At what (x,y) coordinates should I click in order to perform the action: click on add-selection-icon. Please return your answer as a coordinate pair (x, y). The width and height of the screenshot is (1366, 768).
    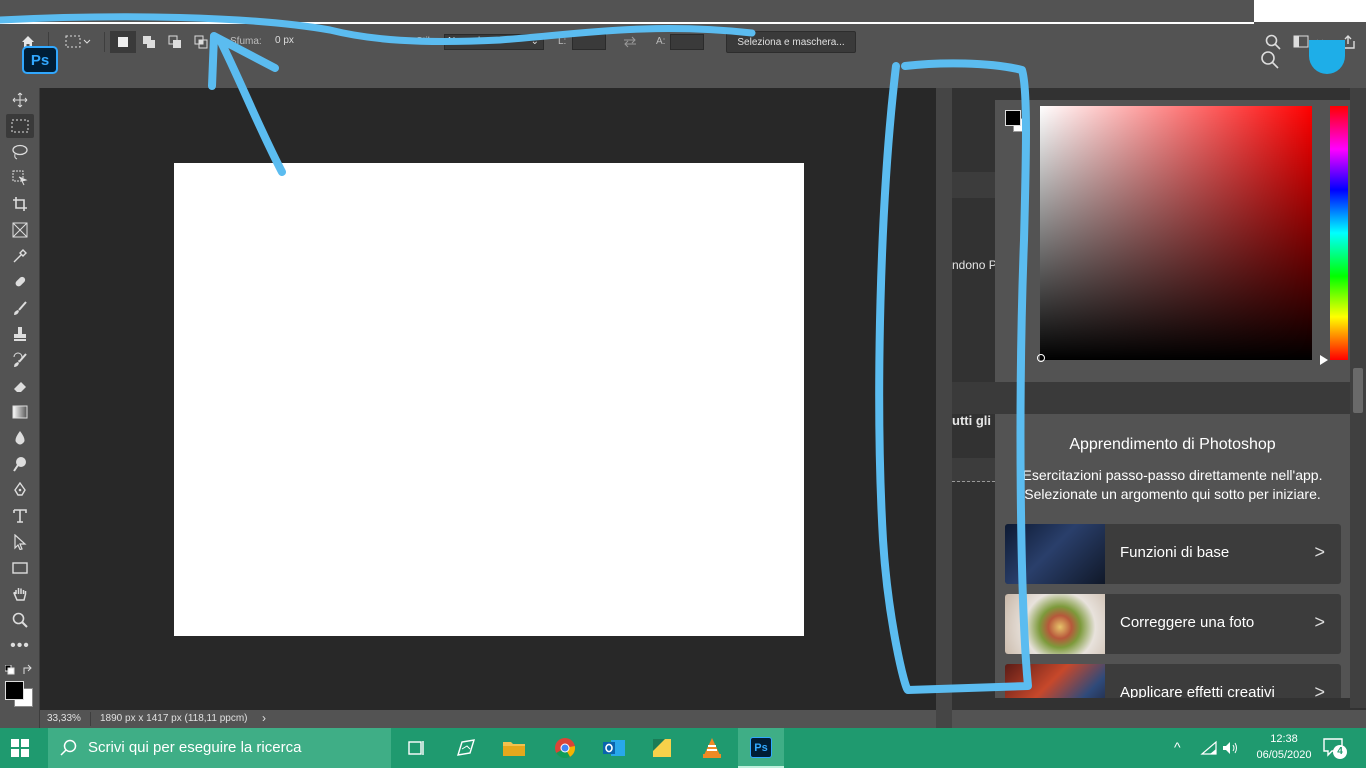
    Looking at the image, I should click on (149, 42).